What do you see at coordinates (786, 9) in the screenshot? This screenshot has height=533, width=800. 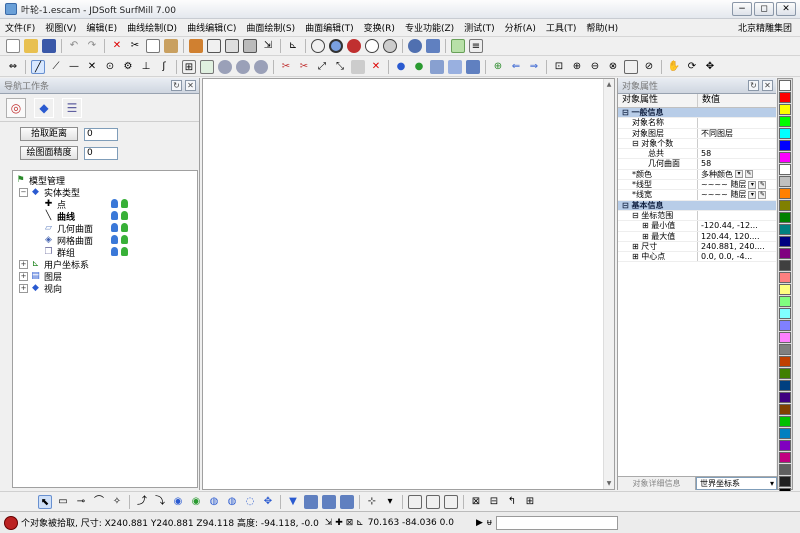 I see `close-button: ✕` at bounding box center [786, 9].